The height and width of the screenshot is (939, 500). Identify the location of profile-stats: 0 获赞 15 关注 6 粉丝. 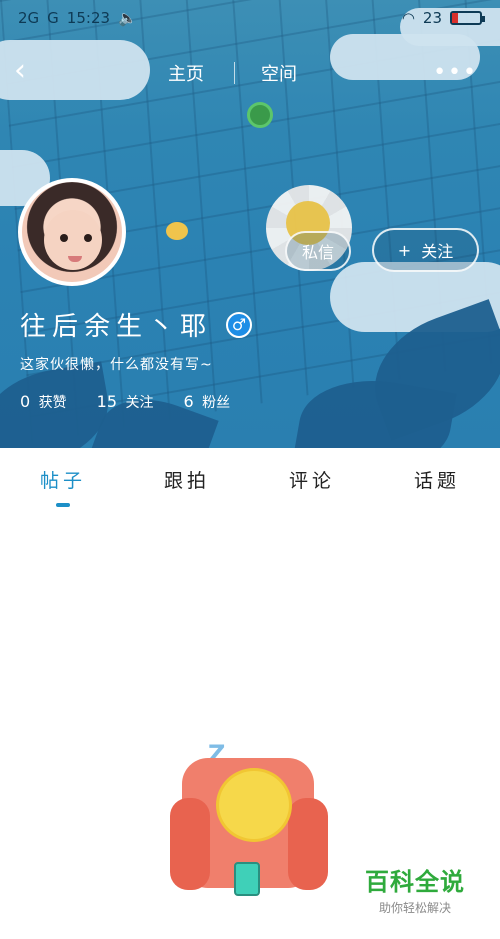
(125, 402).